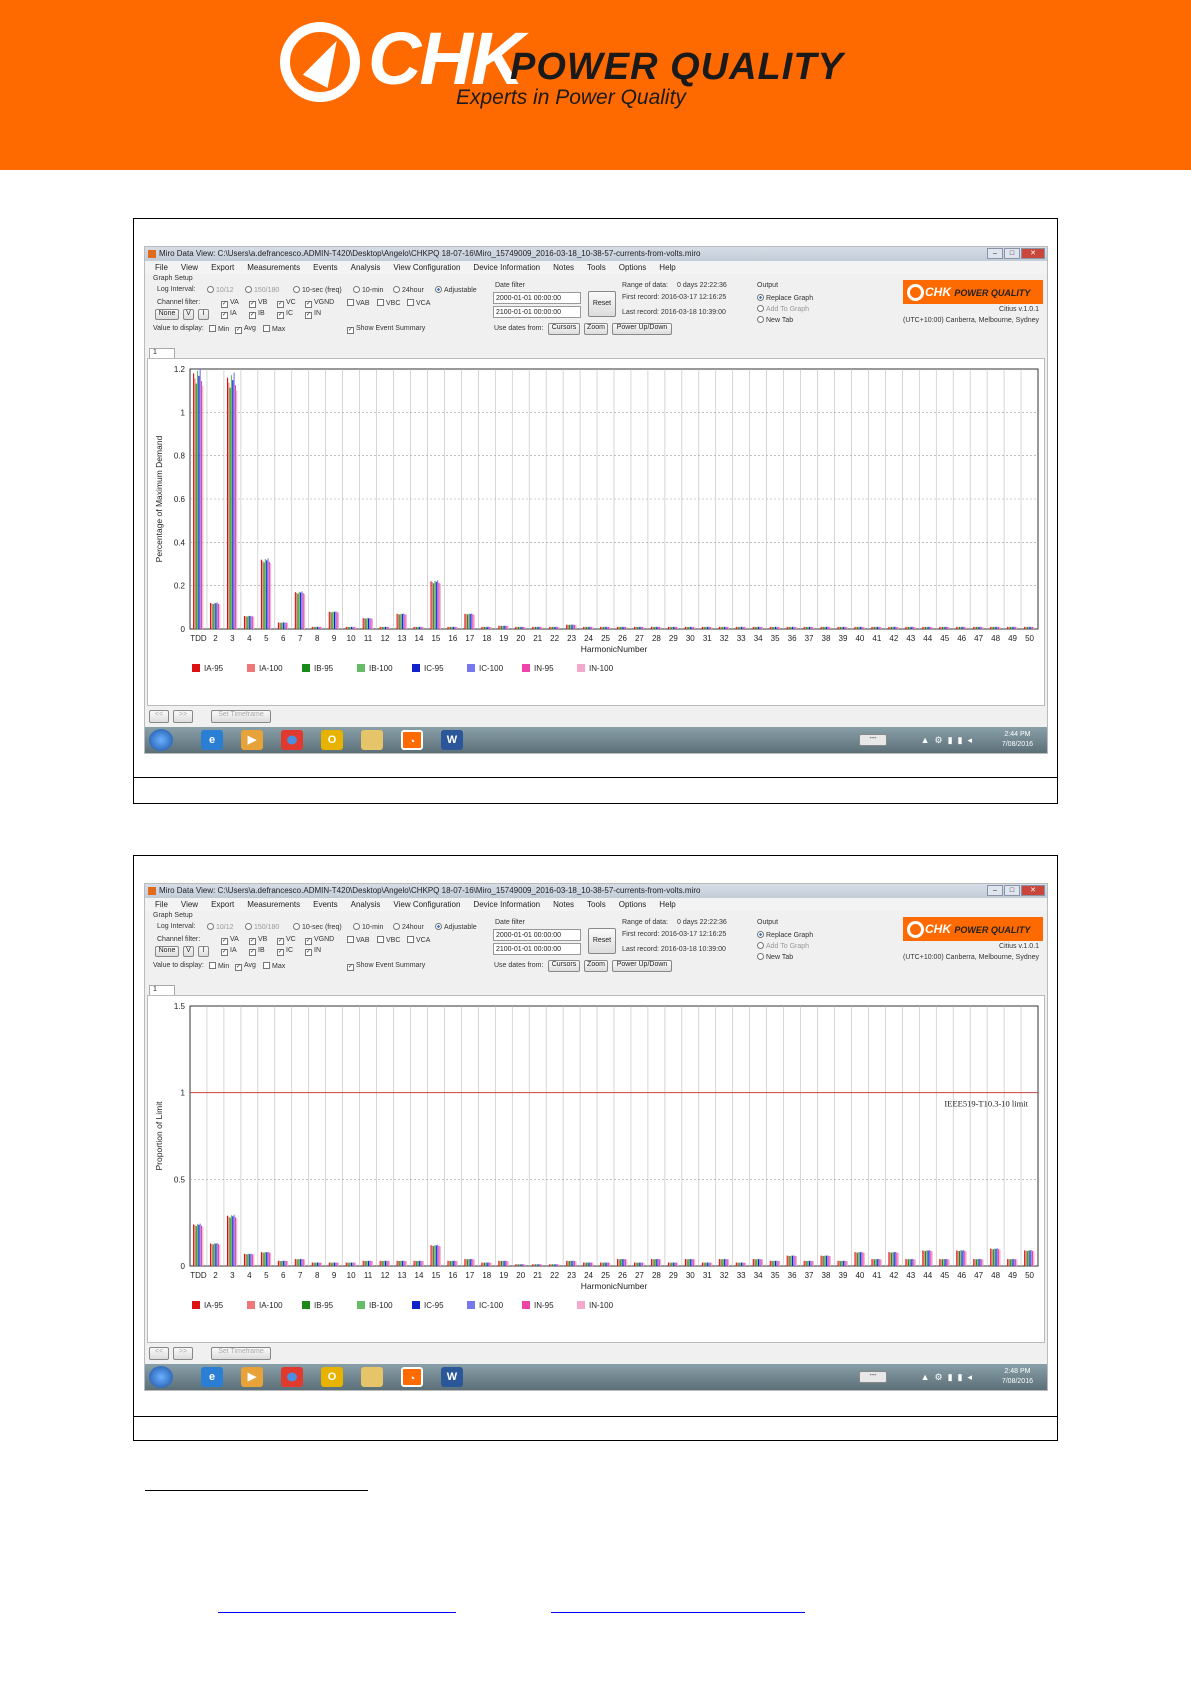 The image size is (1191, 1684). I want to click on channel-checkbox: ✓ IC, so click(285, 314).